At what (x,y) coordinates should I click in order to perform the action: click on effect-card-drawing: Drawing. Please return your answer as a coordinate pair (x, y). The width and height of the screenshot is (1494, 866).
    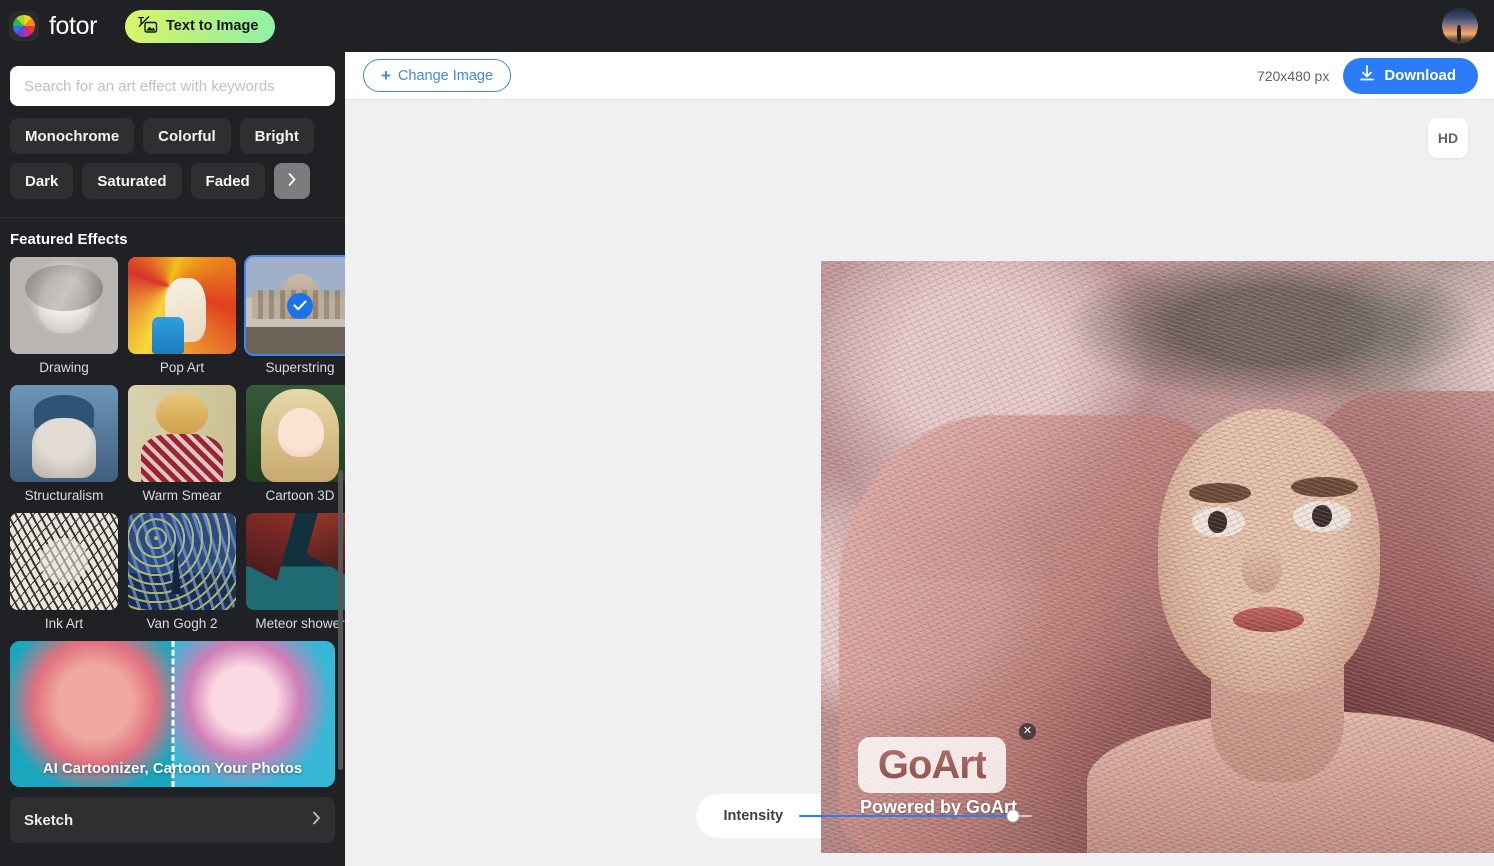
    Looking at the image, I should click on (64, 316).